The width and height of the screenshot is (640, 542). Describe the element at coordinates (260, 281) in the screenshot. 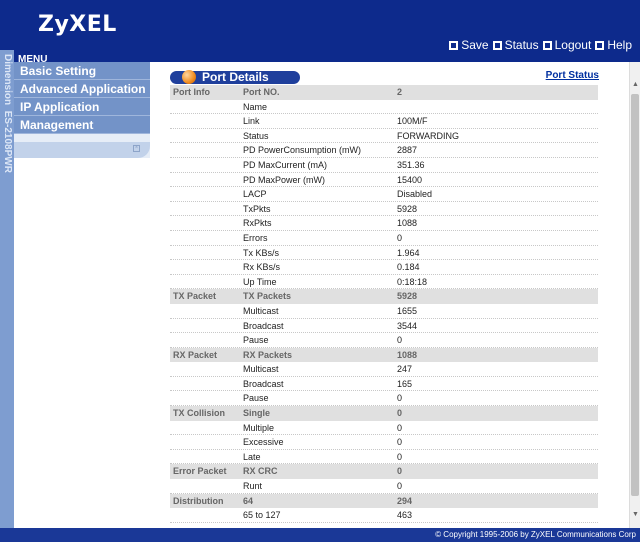

I see `row-field-label: Up Time` at that location.